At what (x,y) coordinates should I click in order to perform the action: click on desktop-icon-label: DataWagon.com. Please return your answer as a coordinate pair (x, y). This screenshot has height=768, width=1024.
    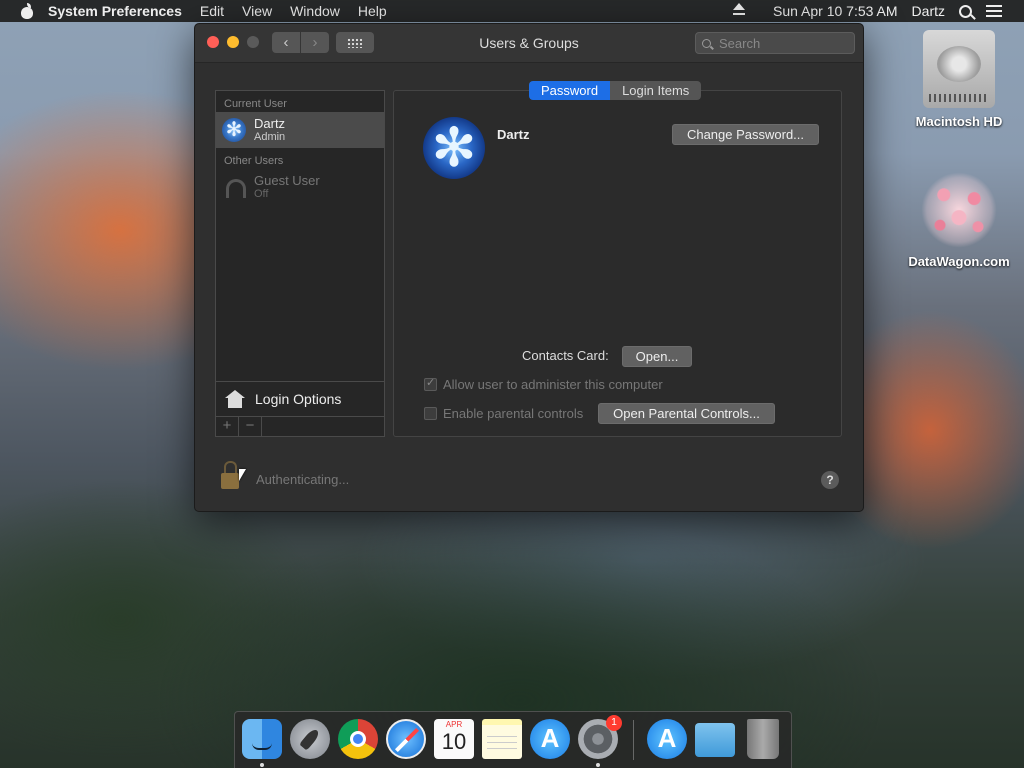
    Looking at the image, I should click on (959, 261).